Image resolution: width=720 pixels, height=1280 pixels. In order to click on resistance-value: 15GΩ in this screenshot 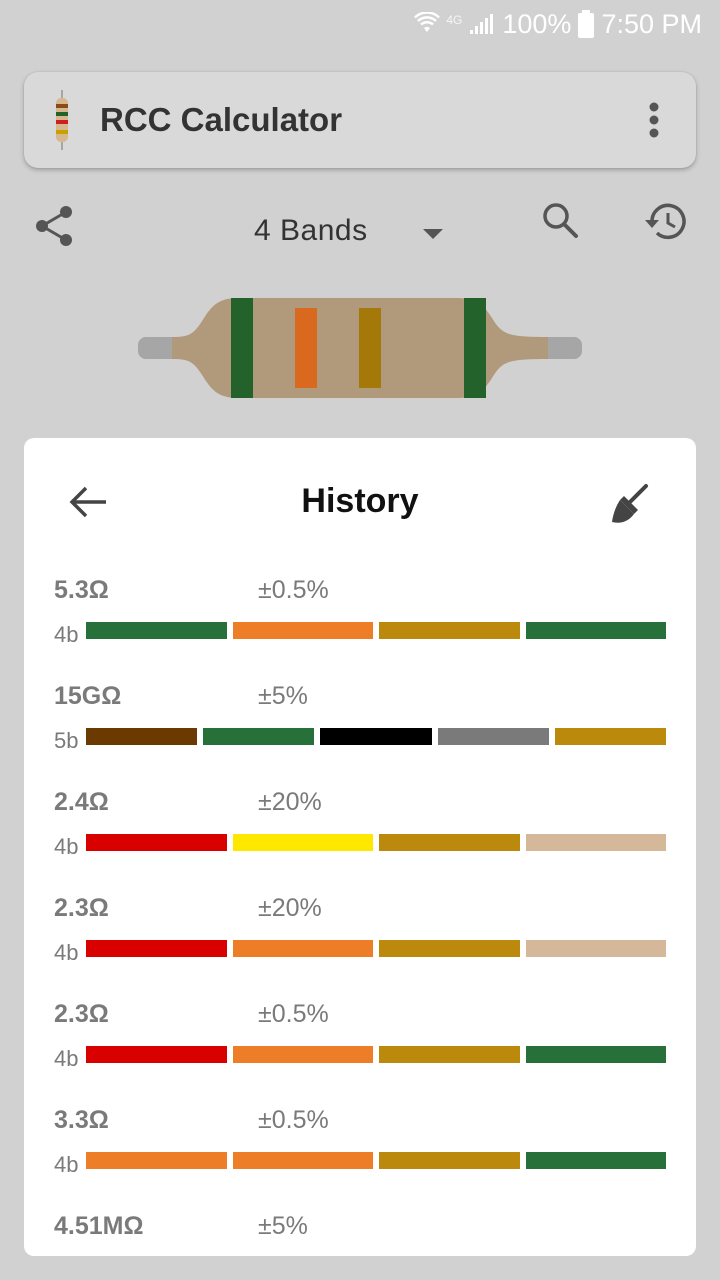, I will do `click(88, 696)`.